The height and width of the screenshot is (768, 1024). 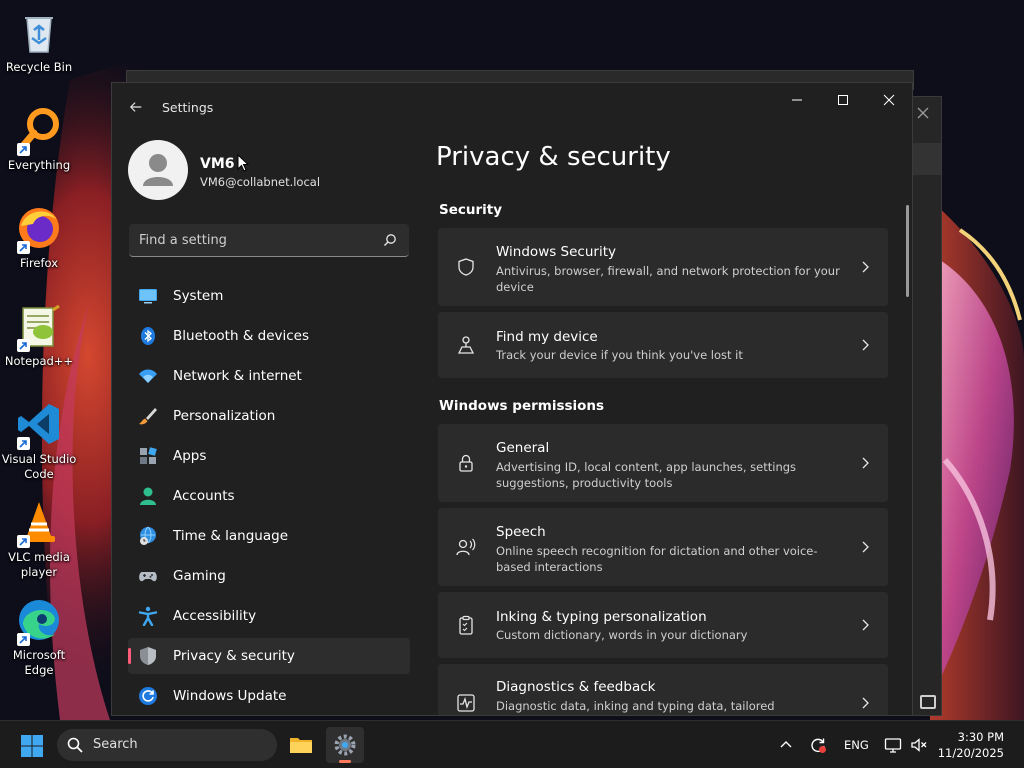 What do you see at coordinates (260, 182) in the screenshot?
I see `user-email: VM6@collabnet.local` at bounding box center [260, 182].